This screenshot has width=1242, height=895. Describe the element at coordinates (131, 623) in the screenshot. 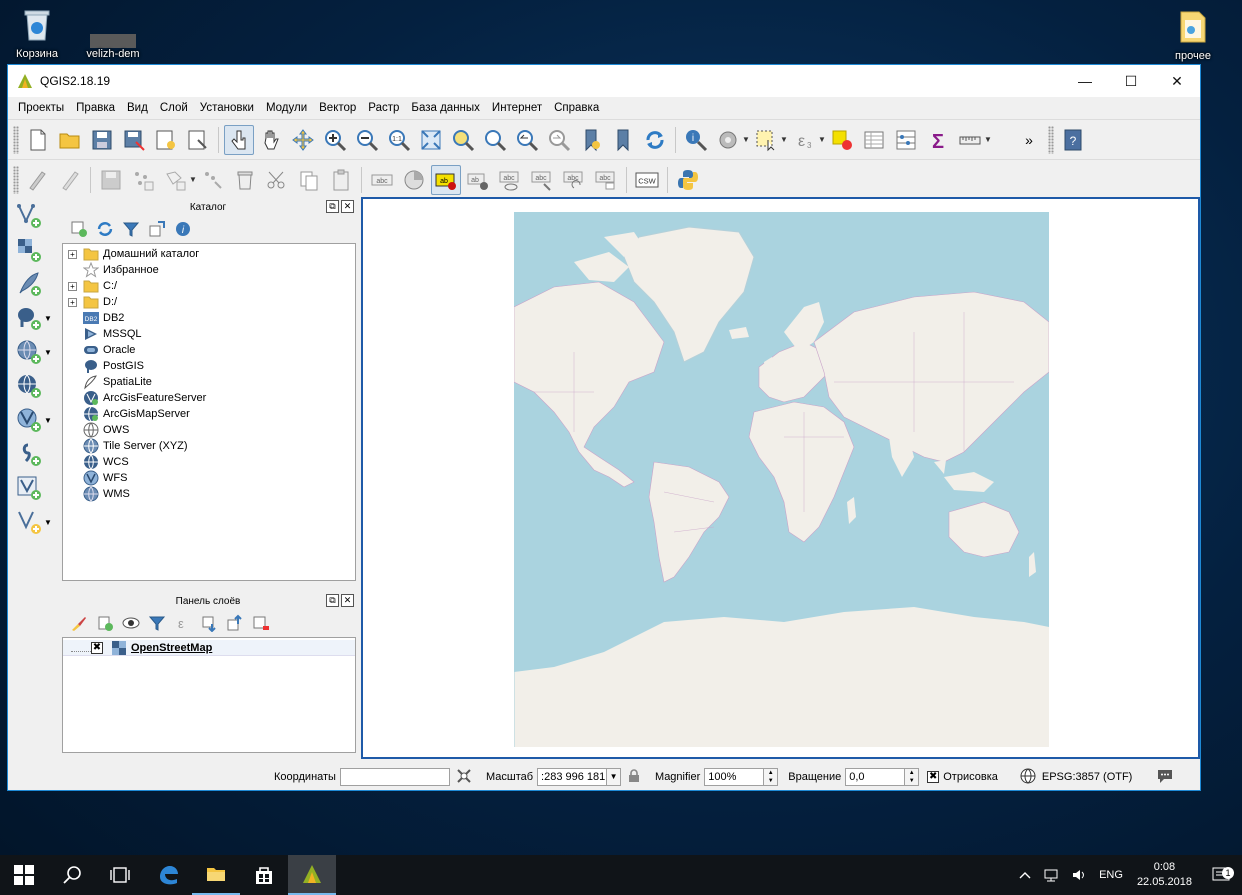

I see `eye-icon` at that location.